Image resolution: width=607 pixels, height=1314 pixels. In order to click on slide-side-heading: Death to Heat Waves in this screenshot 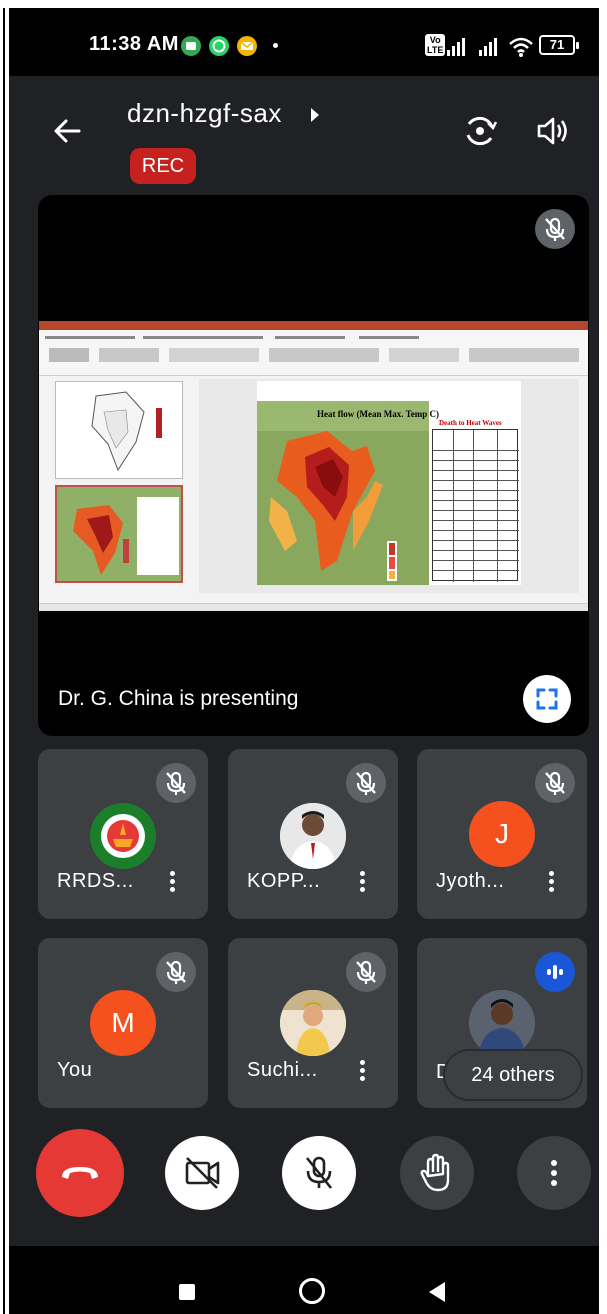, I will do `click(470, 423)`.